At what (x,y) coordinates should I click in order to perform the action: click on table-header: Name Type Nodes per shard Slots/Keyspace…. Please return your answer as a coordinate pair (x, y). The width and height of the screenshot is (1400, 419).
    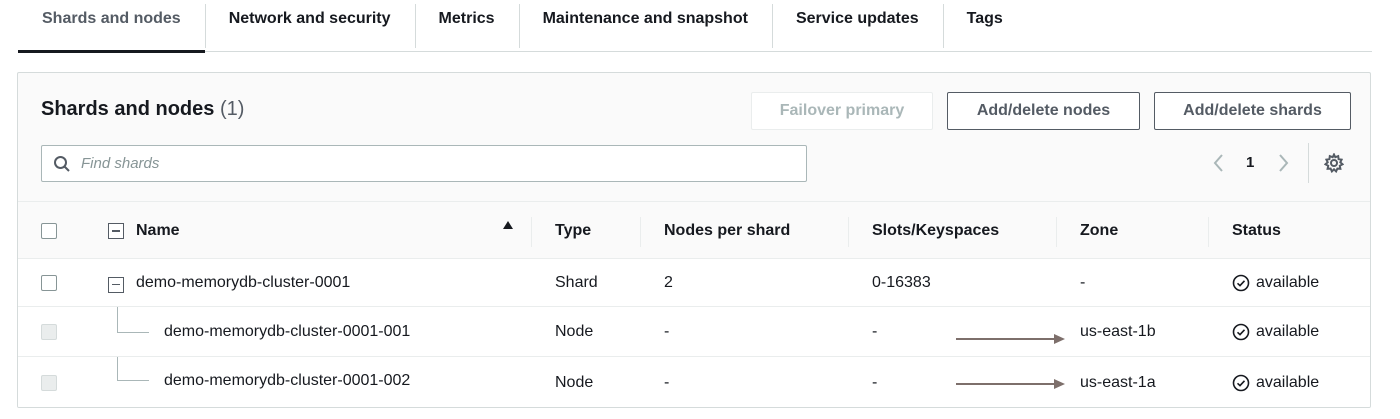
    Looking at the image, I should click on (694, 230).